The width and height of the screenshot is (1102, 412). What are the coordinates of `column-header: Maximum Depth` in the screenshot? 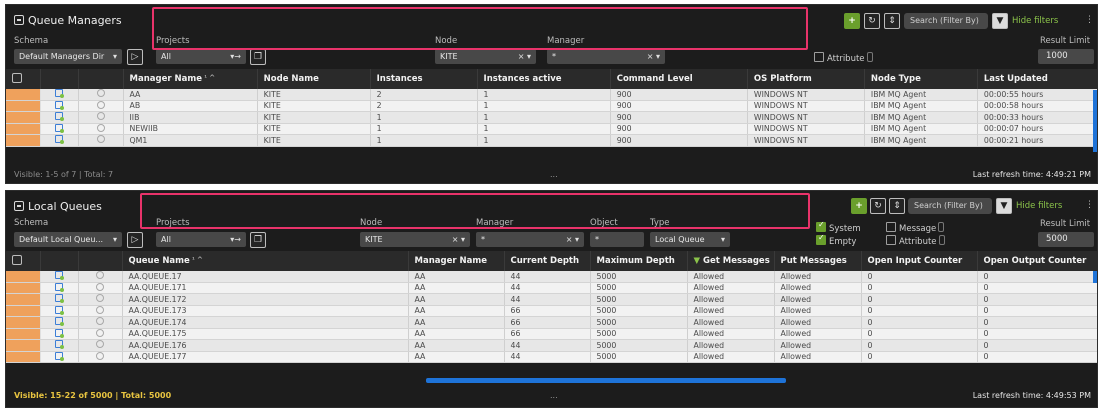 It's located at (639, 261).